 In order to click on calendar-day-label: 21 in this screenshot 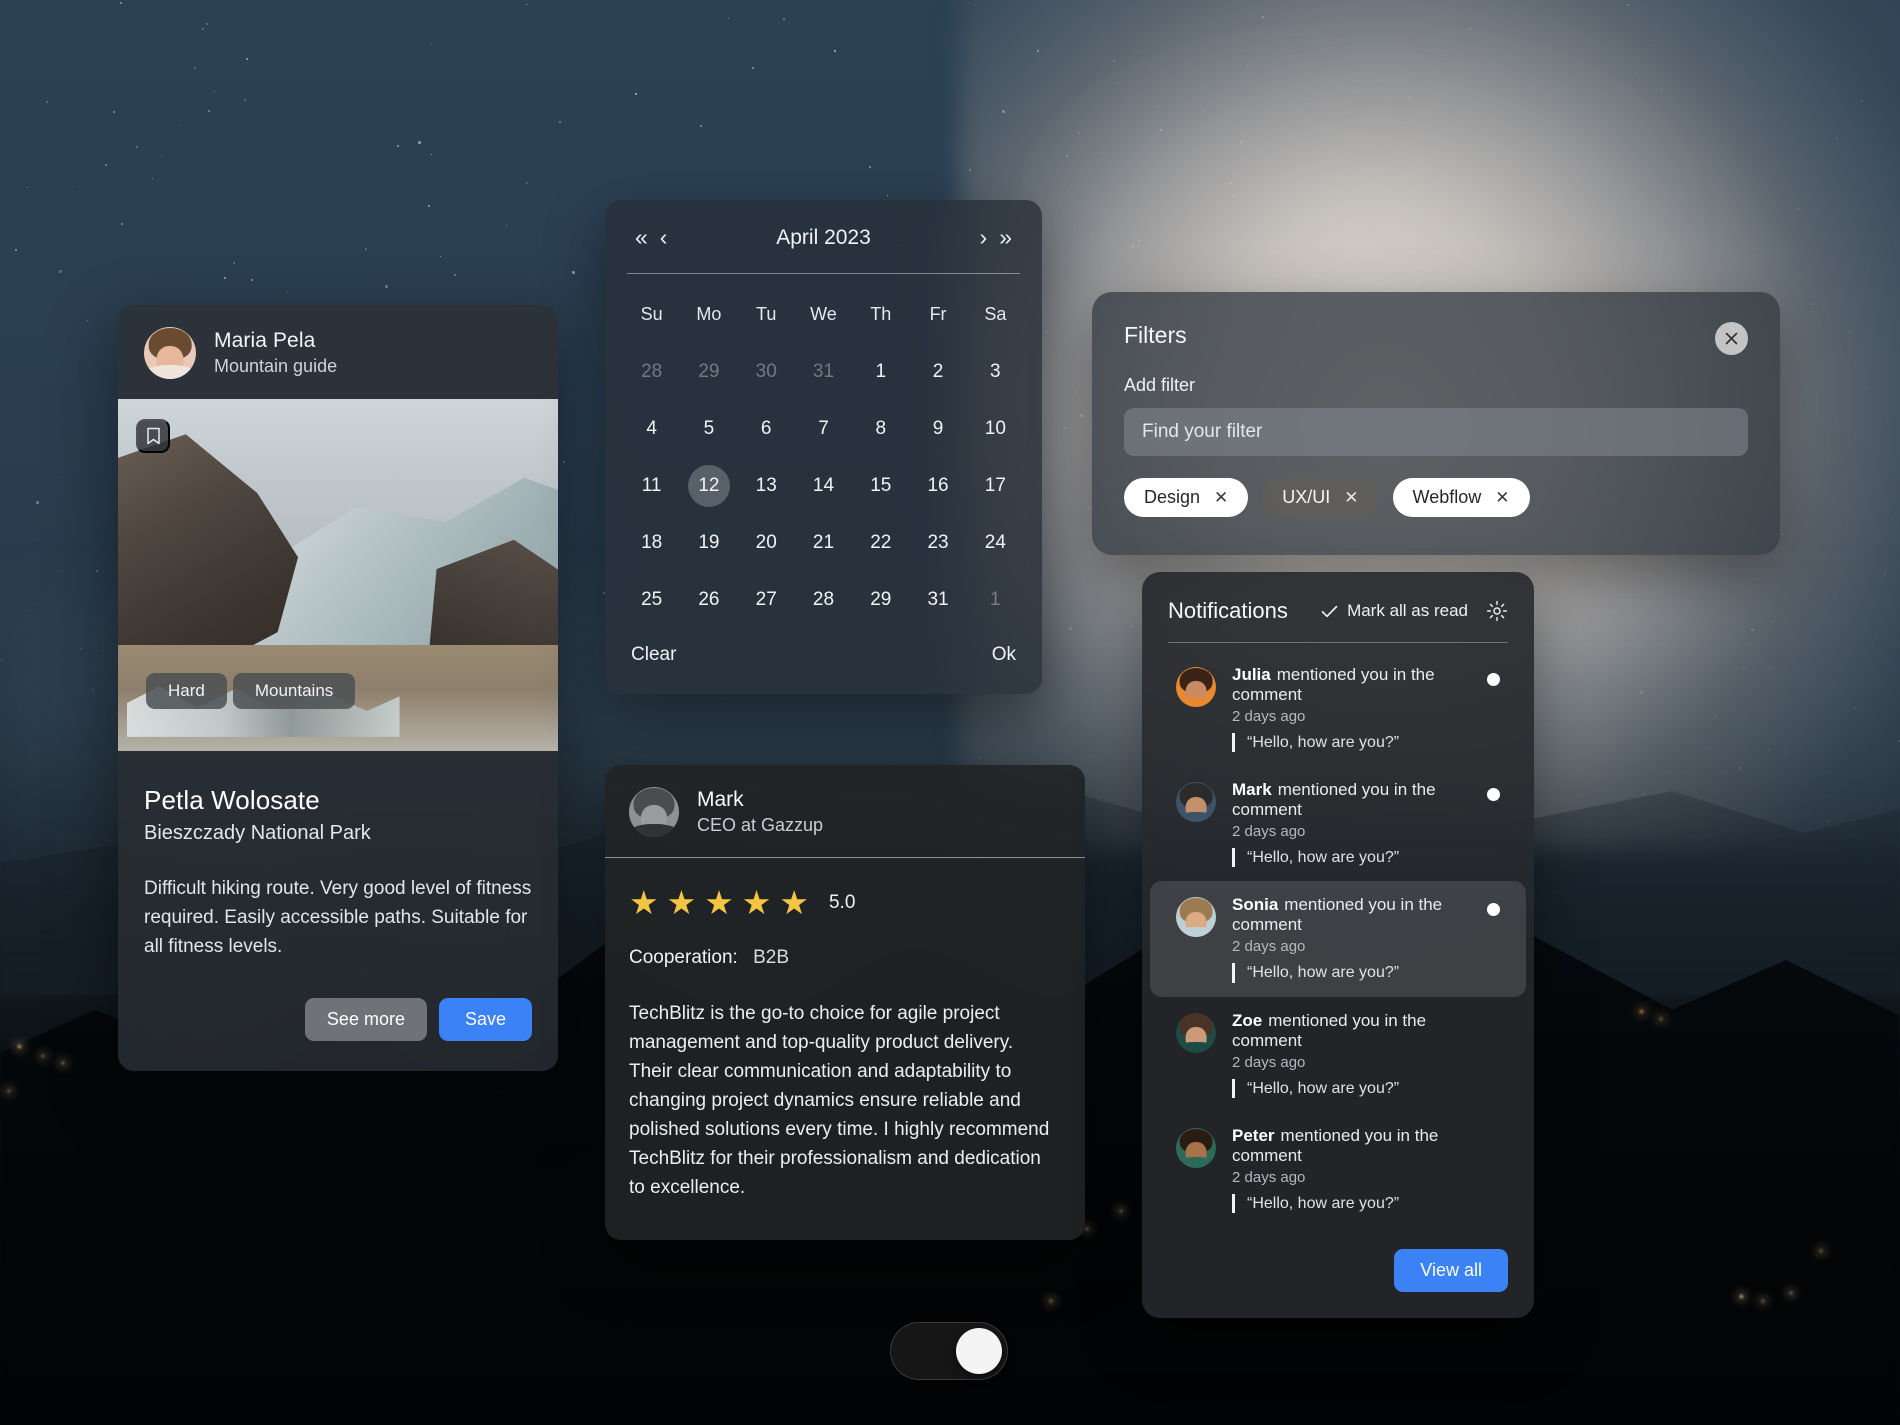, I will do `click(823, 542)`.